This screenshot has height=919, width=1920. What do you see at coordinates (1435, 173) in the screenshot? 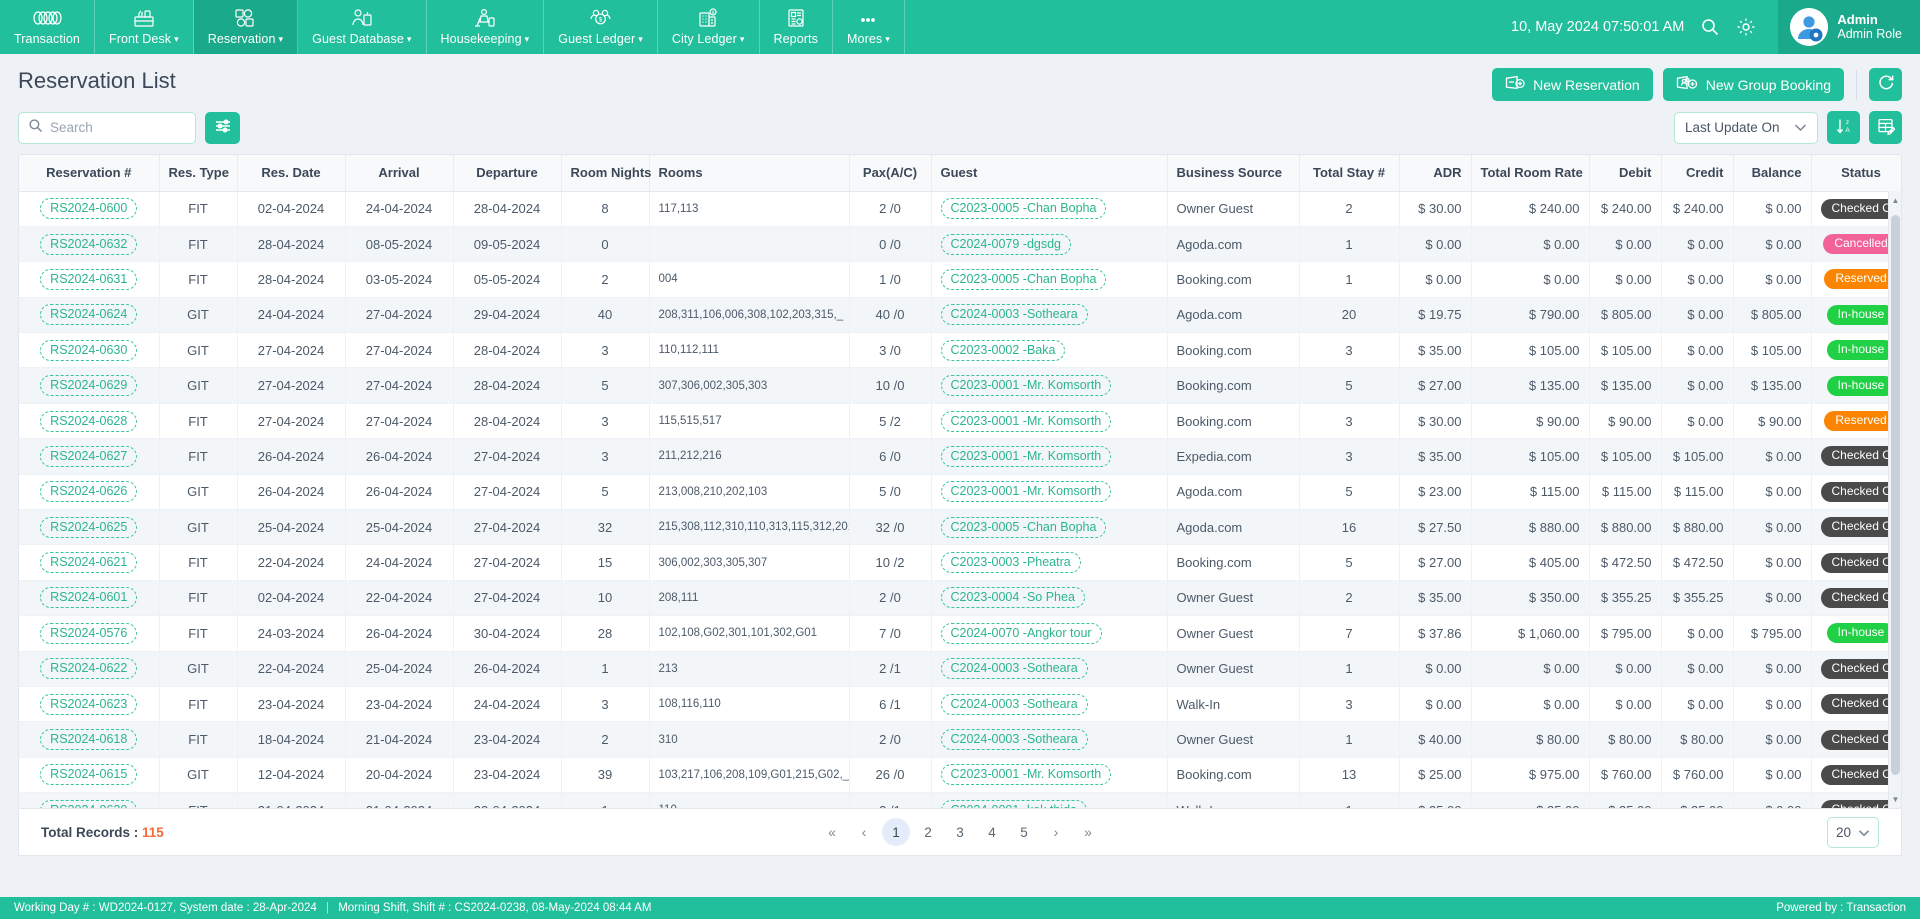
I see `col-adr: ADR` at bounding box center [1435, 173].